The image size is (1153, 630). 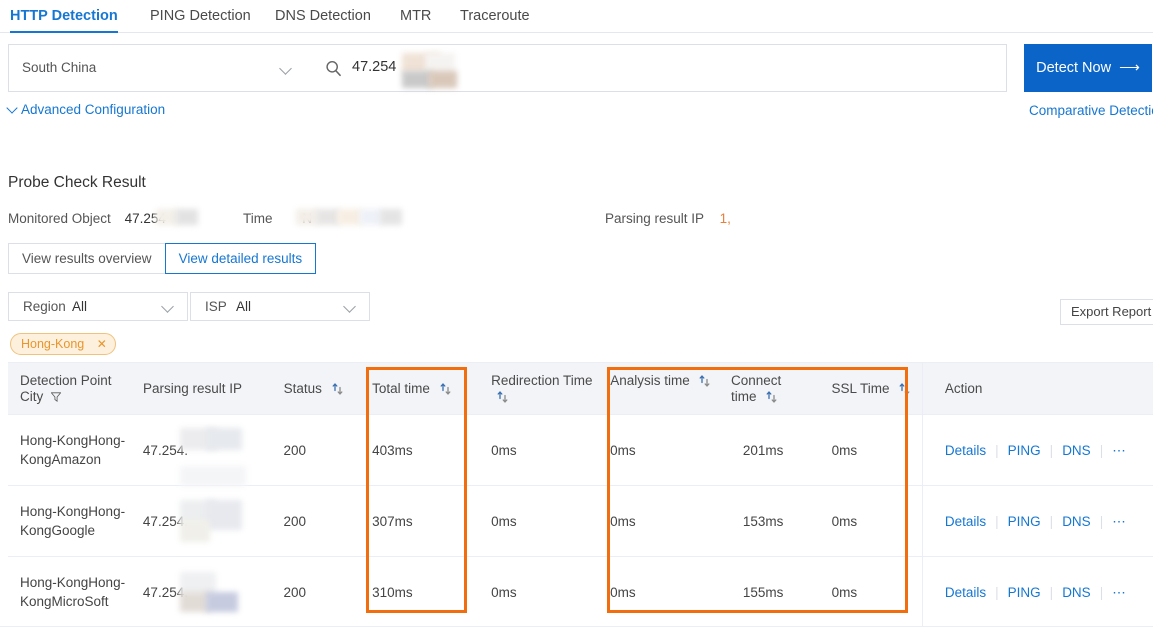 I want to click on cell-connect-time: 153ms, so click(x=763, y=521).